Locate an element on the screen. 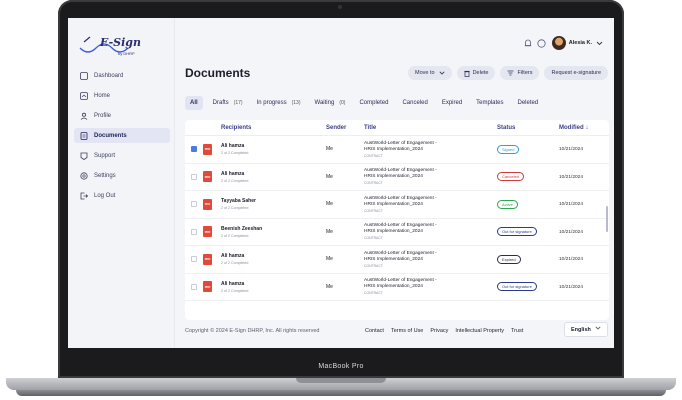 This screenshot has width=682, height=400. avatar is located at coordinates (558, 43).